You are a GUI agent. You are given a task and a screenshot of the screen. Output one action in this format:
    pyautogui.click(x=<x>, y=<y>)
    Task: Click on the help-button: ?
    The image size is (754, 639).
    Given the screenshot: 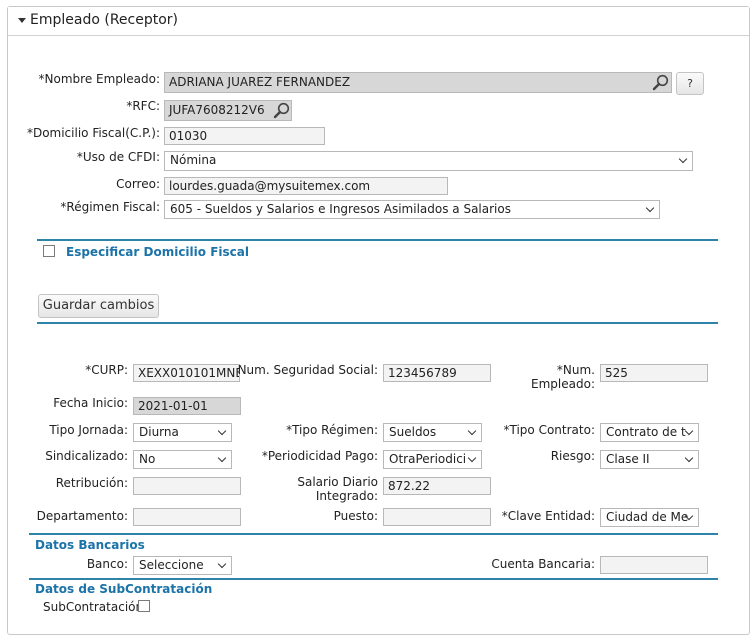 What is the action you would take?
    pyautogui.click(x=690, y=83)
    